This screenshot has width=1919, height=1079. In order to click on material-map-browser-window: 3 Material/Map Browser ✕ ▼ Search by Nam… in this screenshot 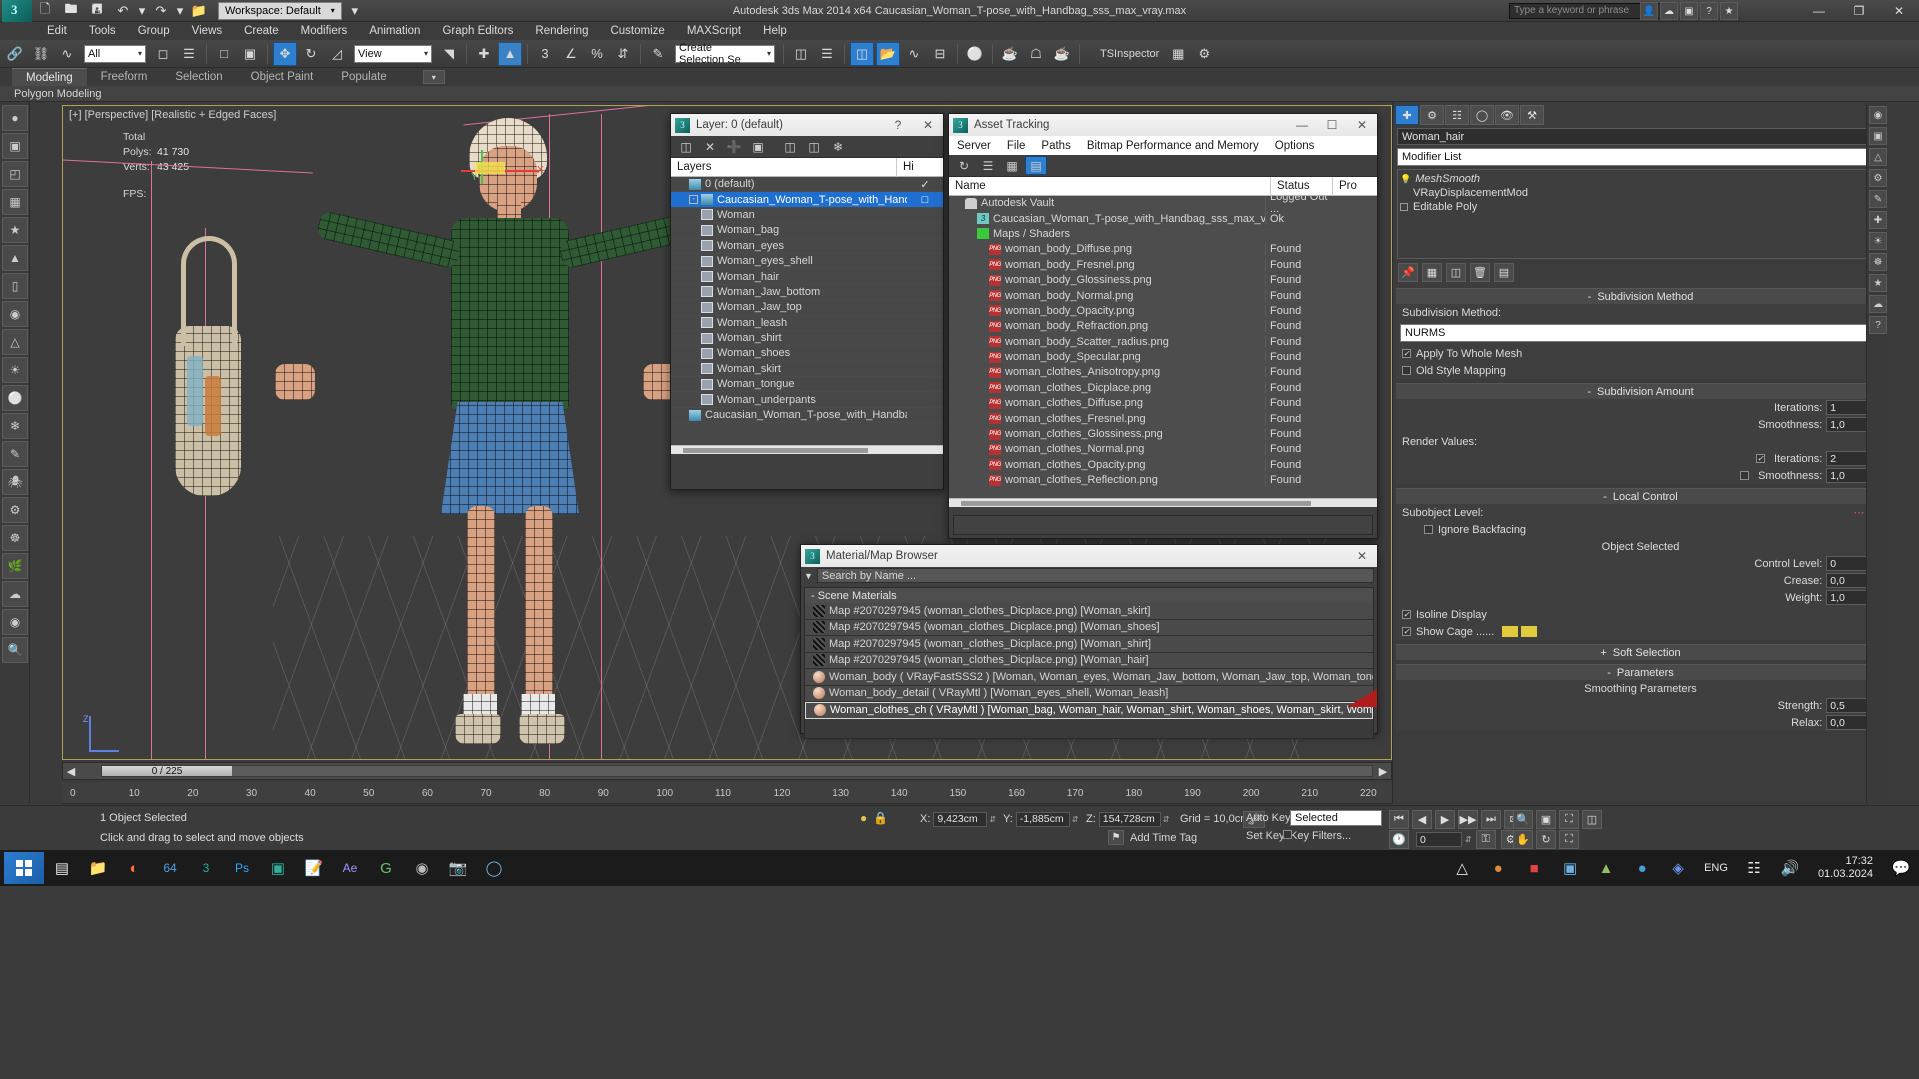, I will do `click(1089, 641)`.